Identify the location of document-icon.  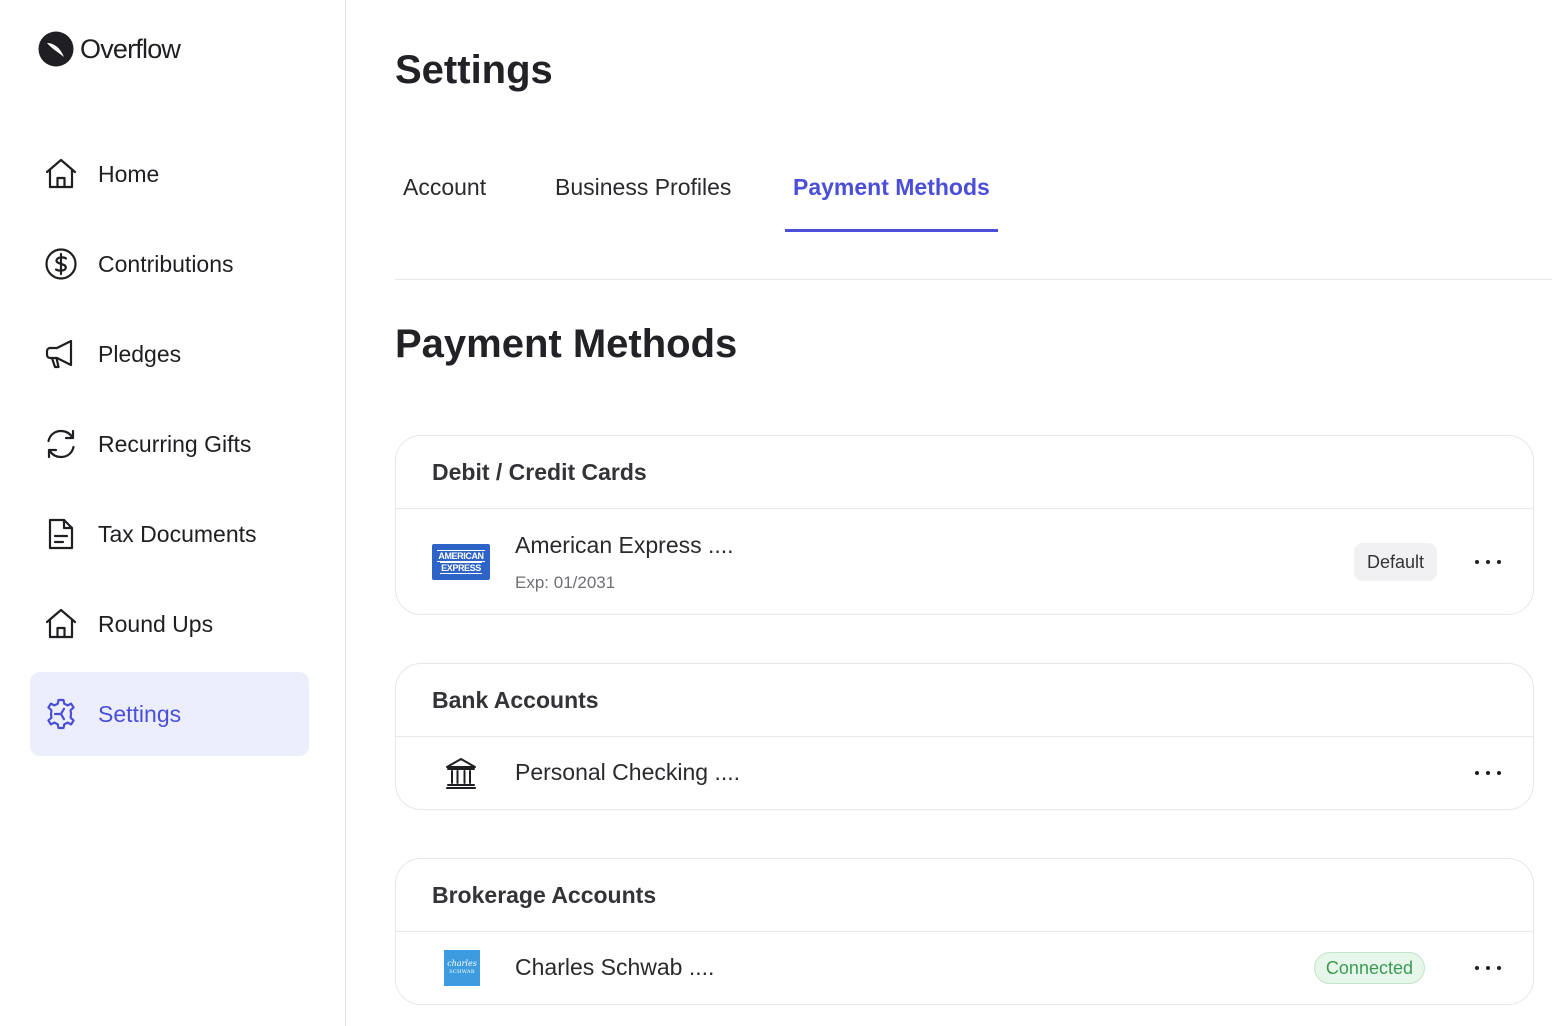
(61, 534).